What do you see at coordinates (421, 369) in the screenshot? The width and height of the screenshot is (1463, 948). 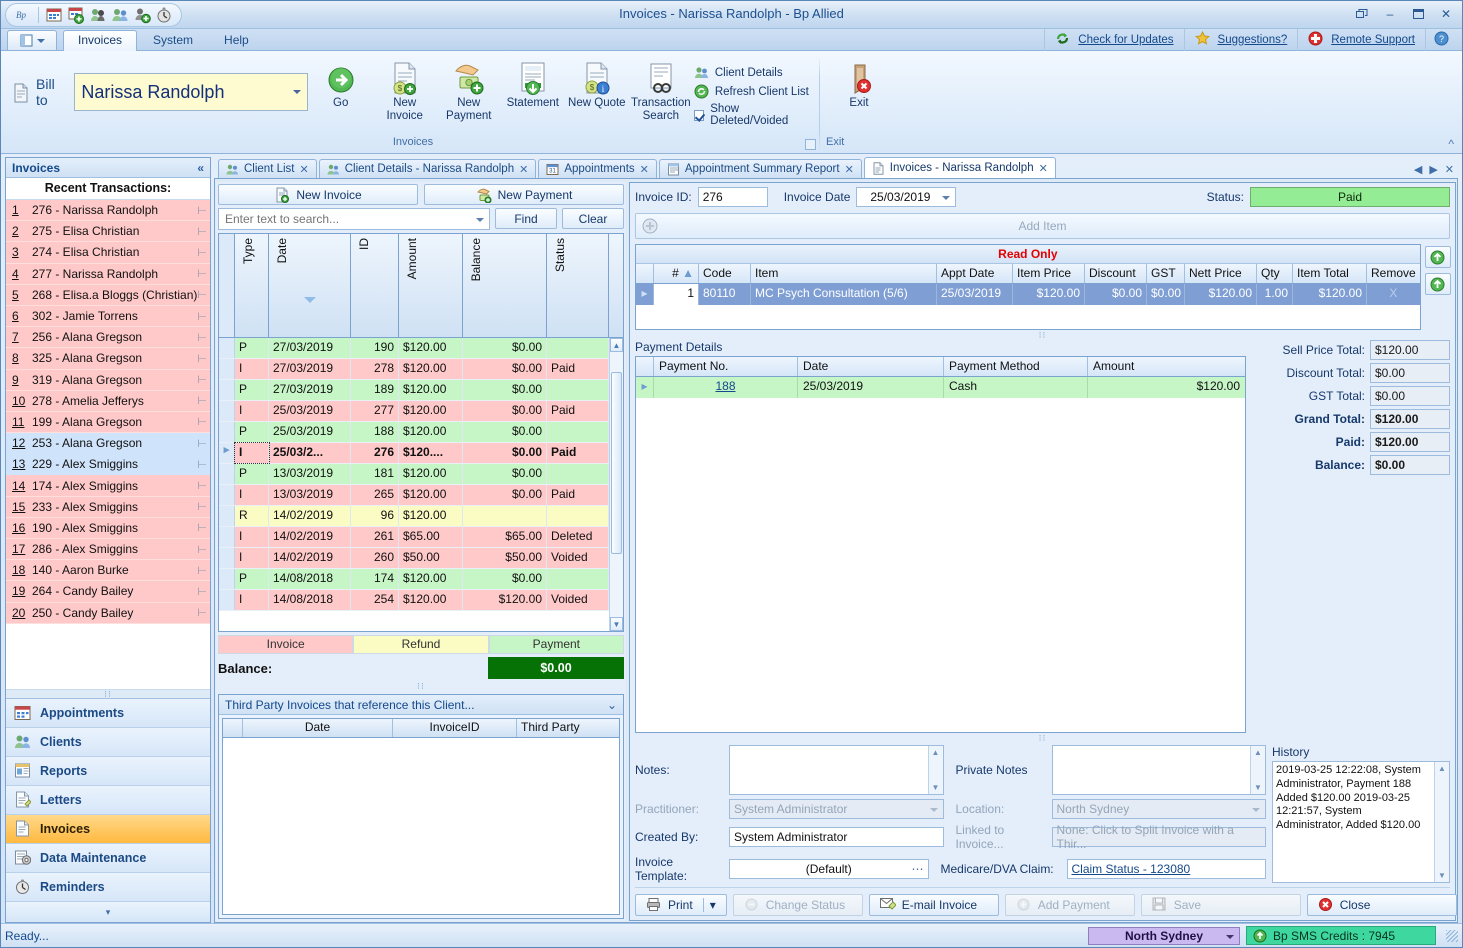 I see `transaction-row: I 27/03/2019 278 $120.00 $0.00 Paid` at bounding box center [421, 369].